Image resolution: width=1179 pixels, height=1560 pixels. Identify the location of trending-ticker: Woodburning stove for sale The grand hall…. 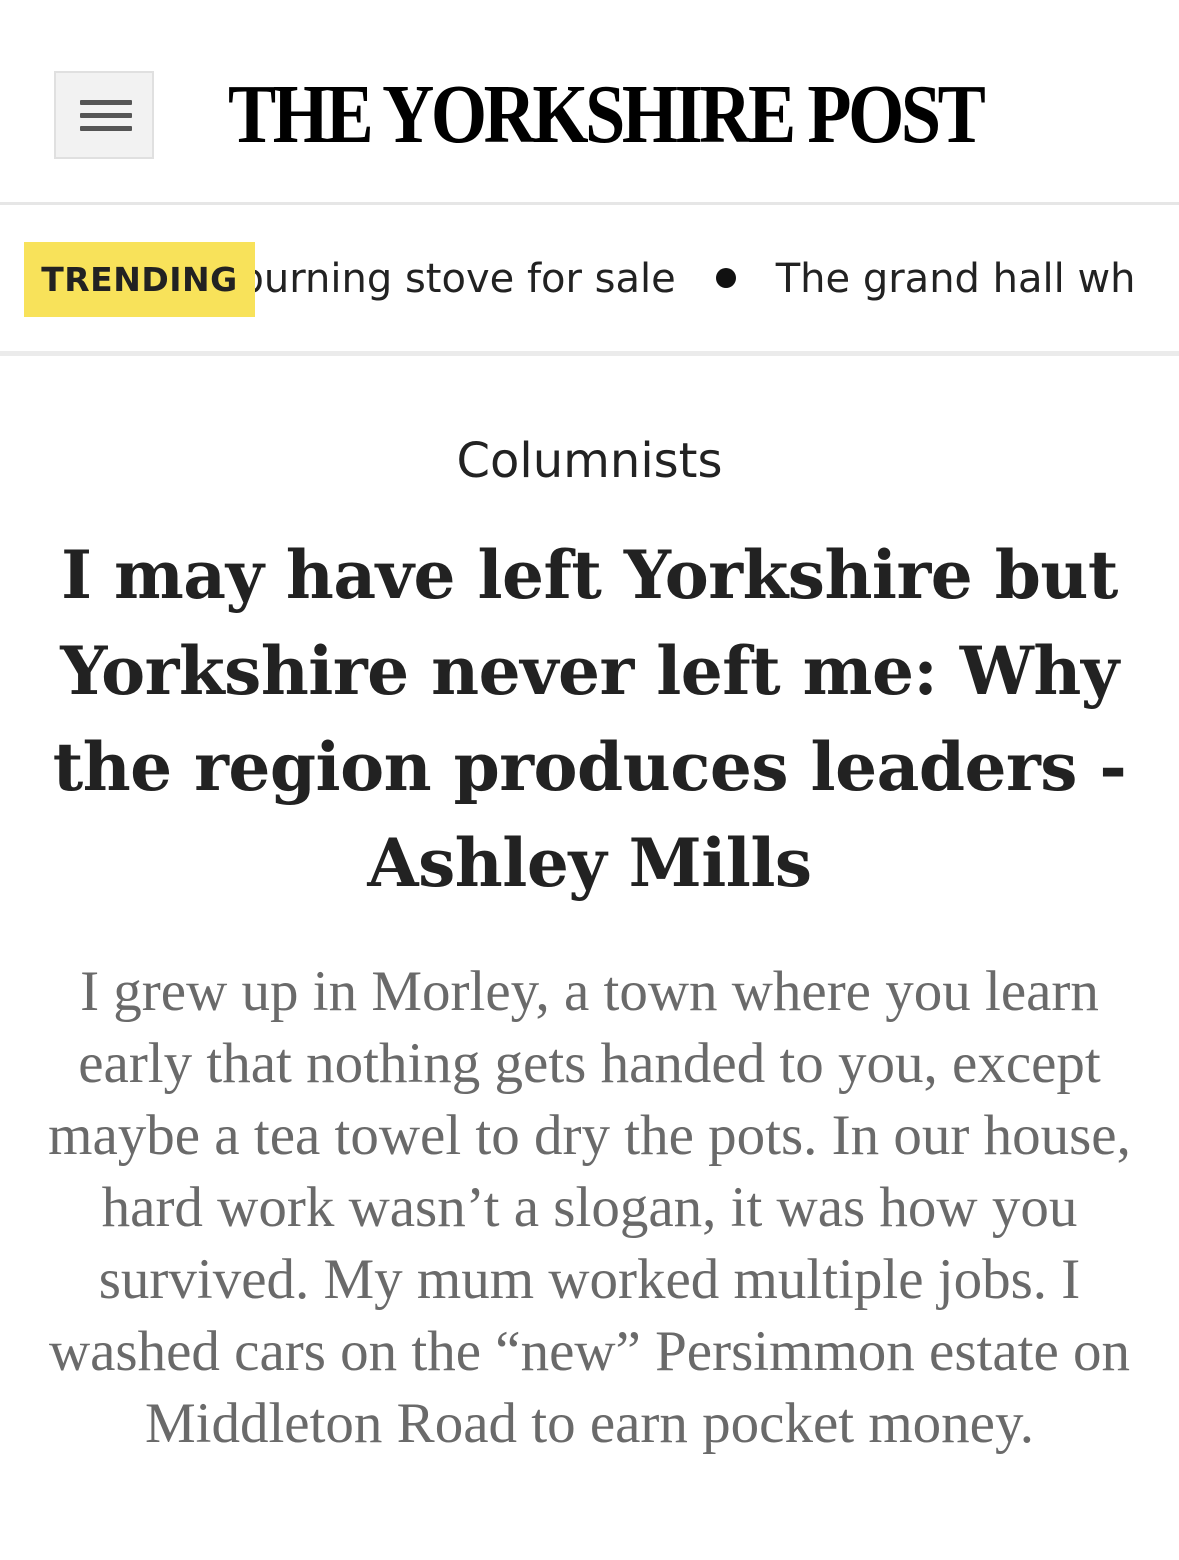
(717, 279).